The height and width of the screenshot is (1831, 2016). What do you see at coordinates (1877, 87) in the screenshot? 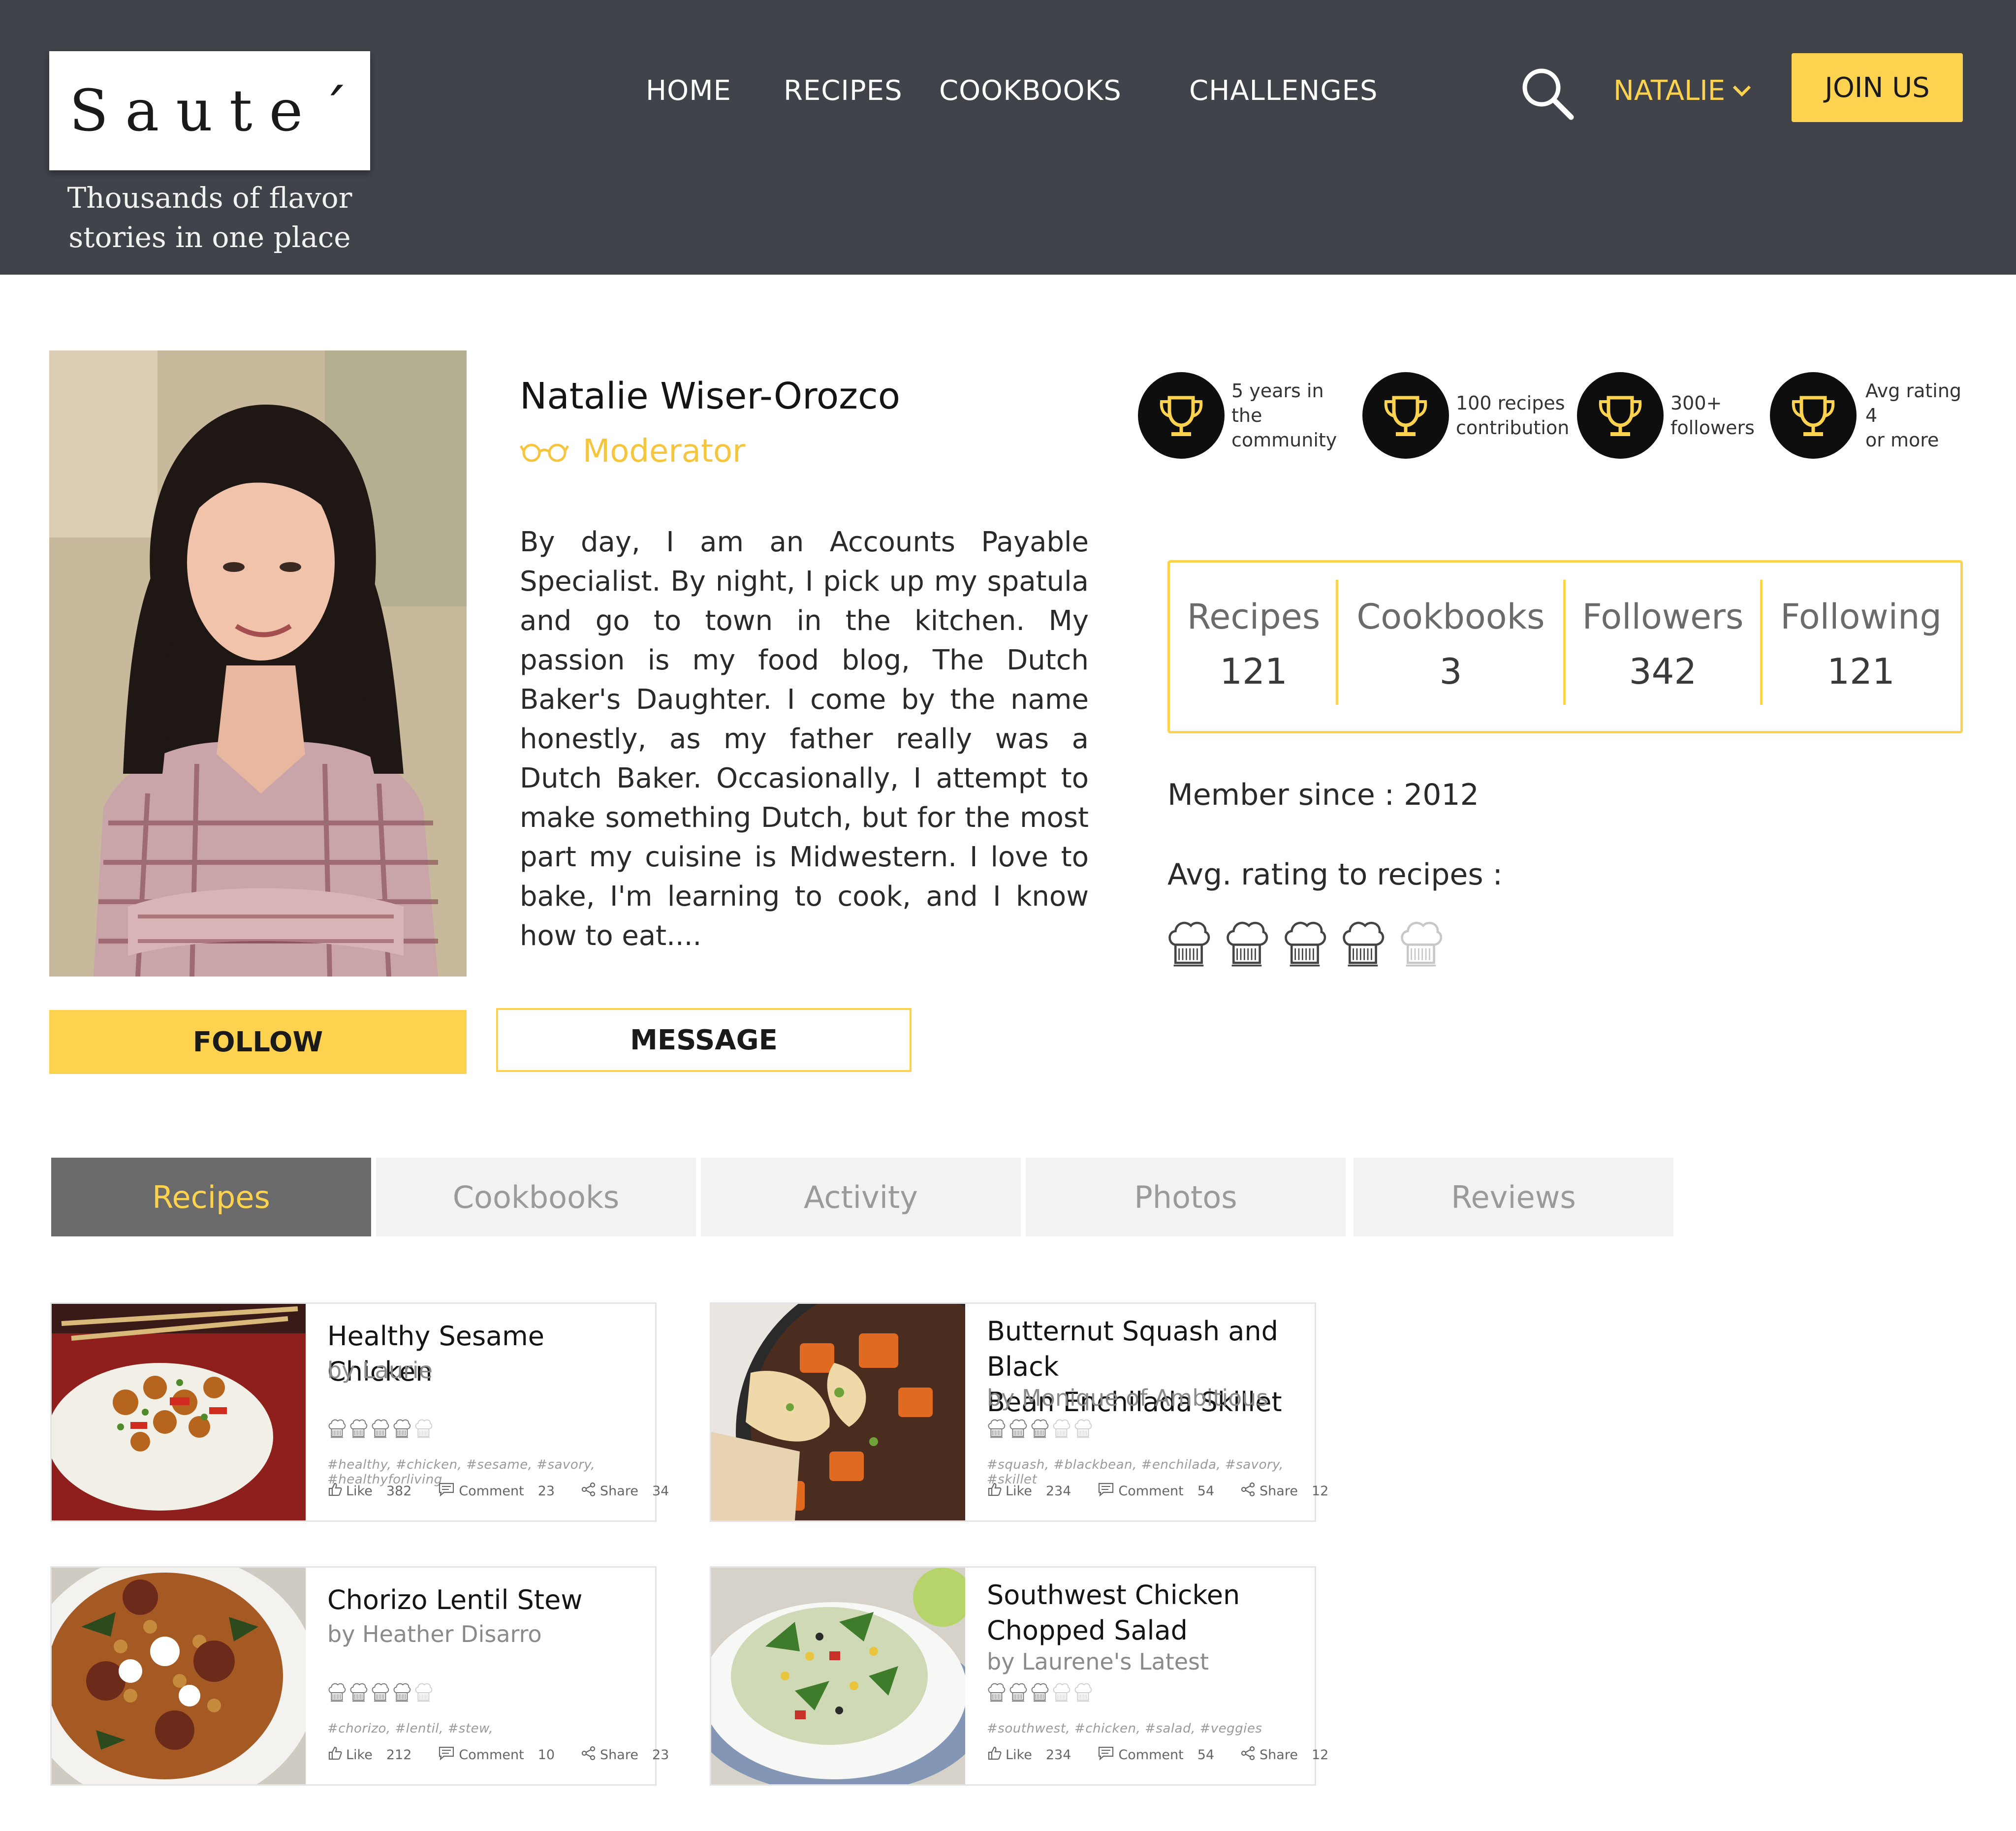
I see `join-us-button: JOIN US` at bounding box center [1877, 87].